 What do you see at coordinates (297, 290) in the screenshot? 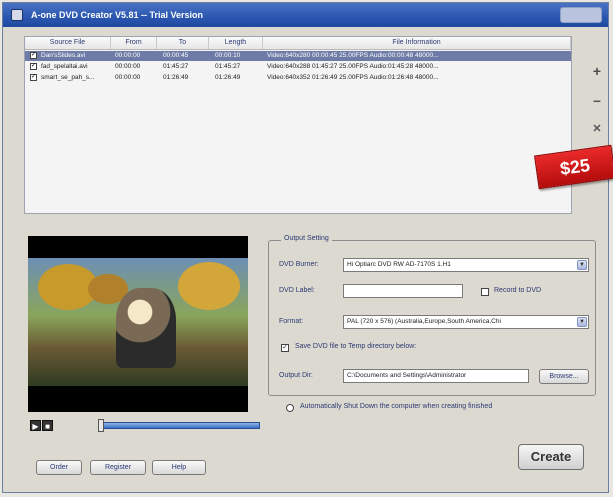
I see `dvd-label-label: DVD Label:` at bounding box center [297, 290].